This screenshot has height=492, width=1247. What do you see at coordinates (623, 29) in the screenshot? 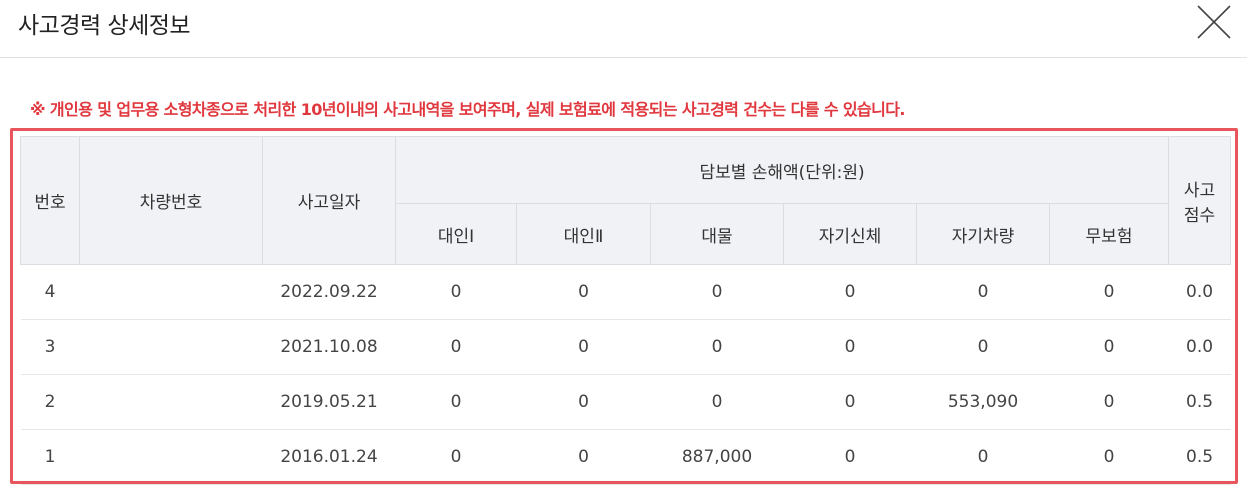
I see `dialog-header: 사고경력 상세정보` at bounding box center [623, 29].